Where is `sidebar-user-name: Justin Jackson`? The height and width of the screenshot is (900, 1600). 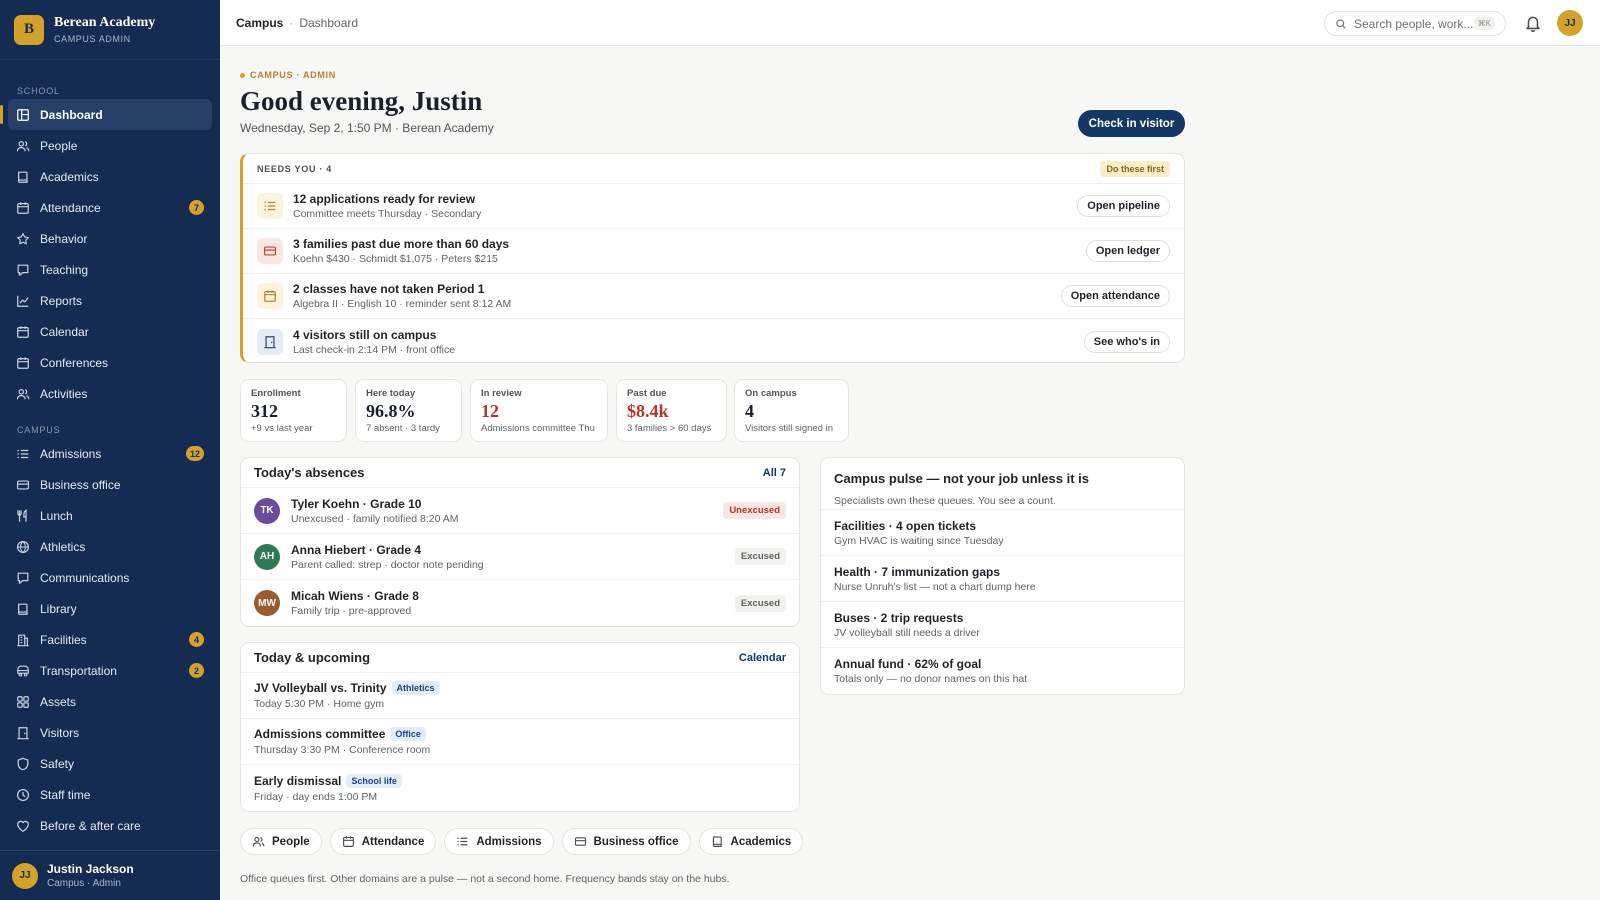
sidebar-user-name: Justin Jackson is located at coordinates (90, 869).